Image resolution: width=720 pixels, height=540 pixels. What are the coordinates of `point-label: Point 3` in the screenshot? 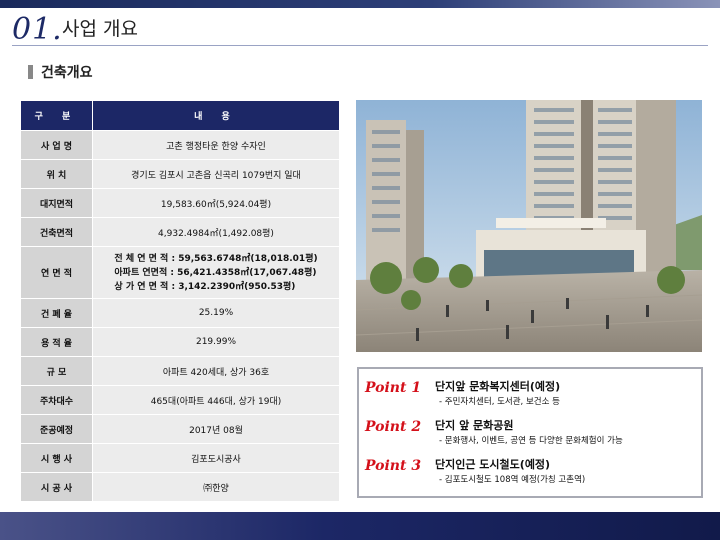 It's located at (393, 466).